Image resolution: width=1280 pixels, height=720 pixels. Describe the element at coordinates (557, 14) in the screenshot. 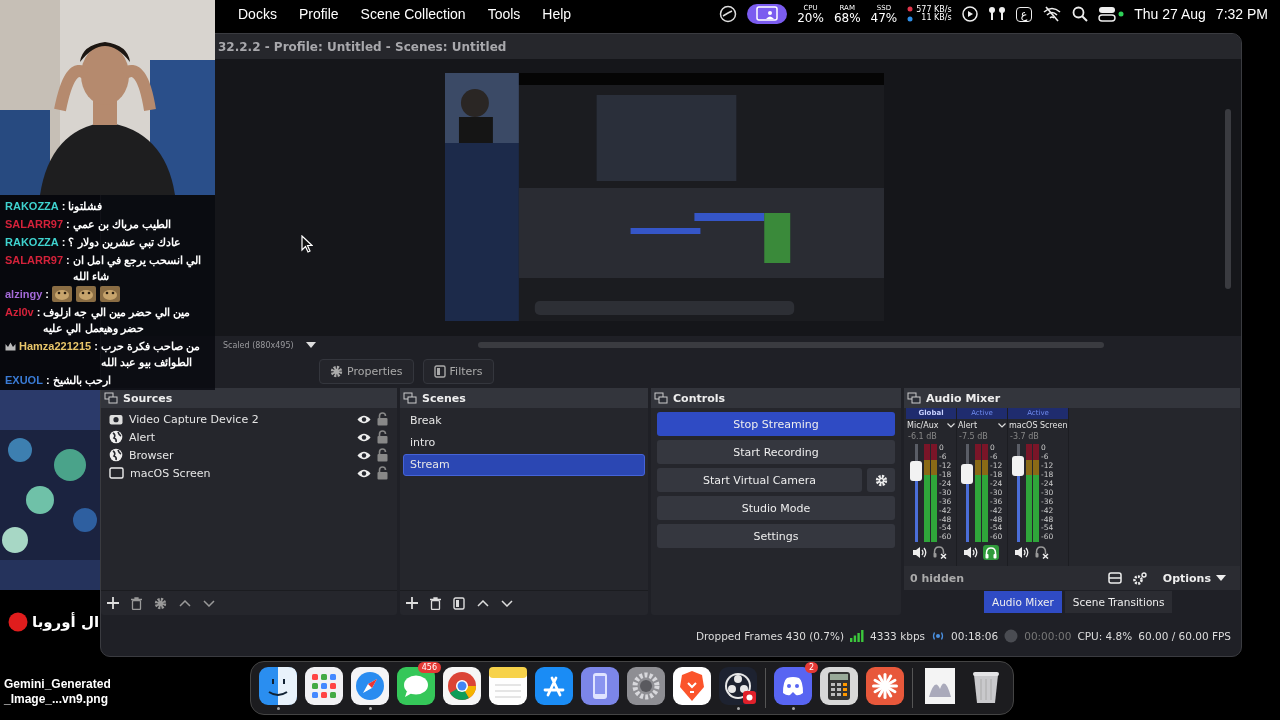

I see `menu-item: Help` at that location.